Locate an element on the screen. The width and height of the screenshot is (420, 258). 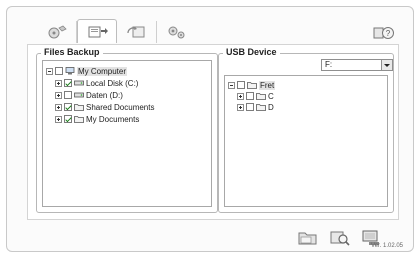
search-backup-icon is located at coordinates (340, 238).